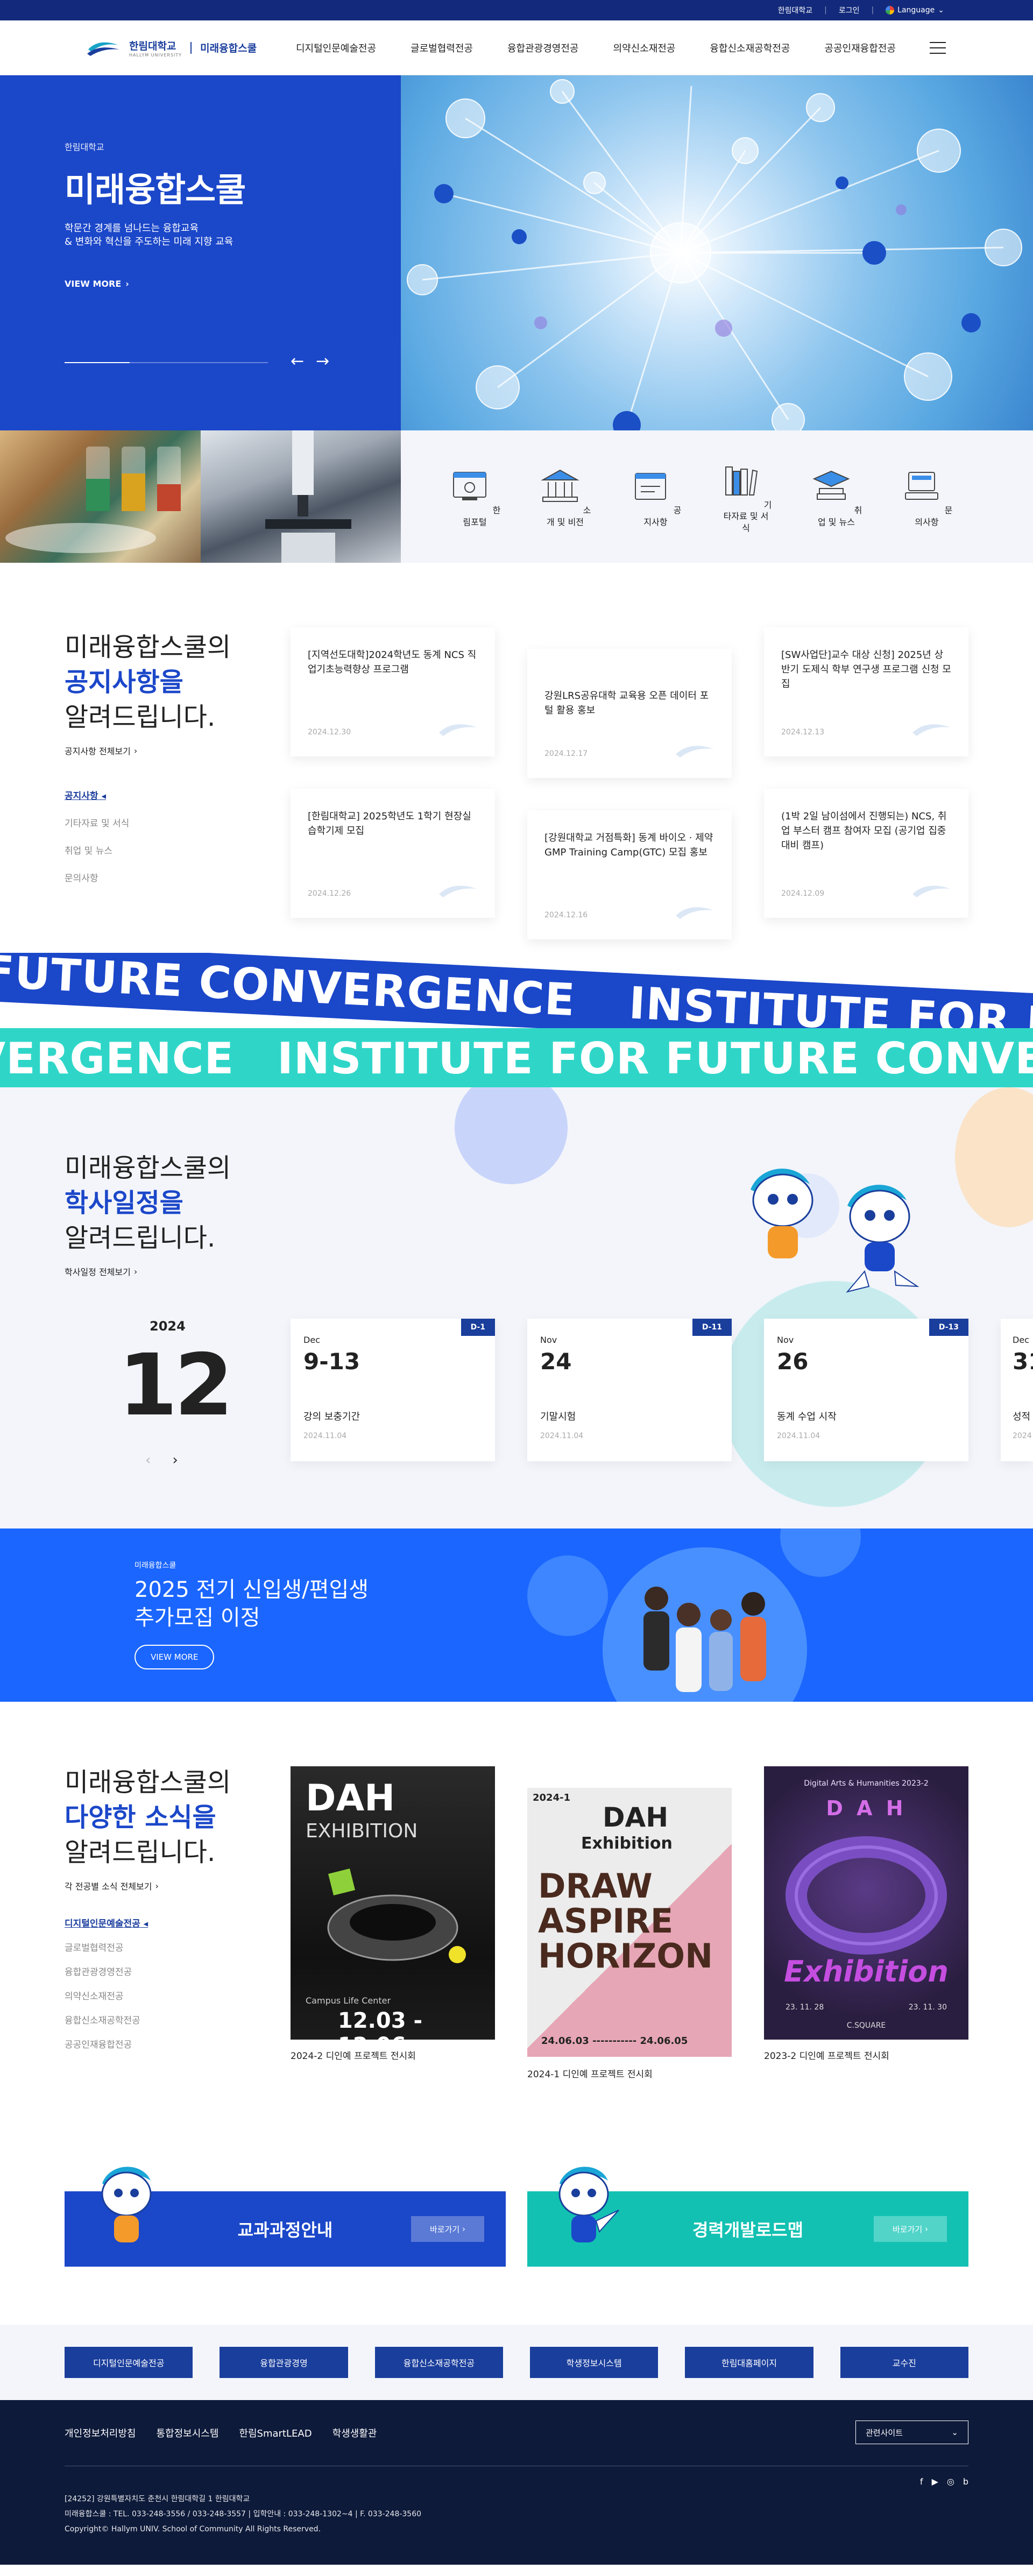  Describe the element at coordinates (704, 1639) in the screenshot. I see `students-illustration` at that location.